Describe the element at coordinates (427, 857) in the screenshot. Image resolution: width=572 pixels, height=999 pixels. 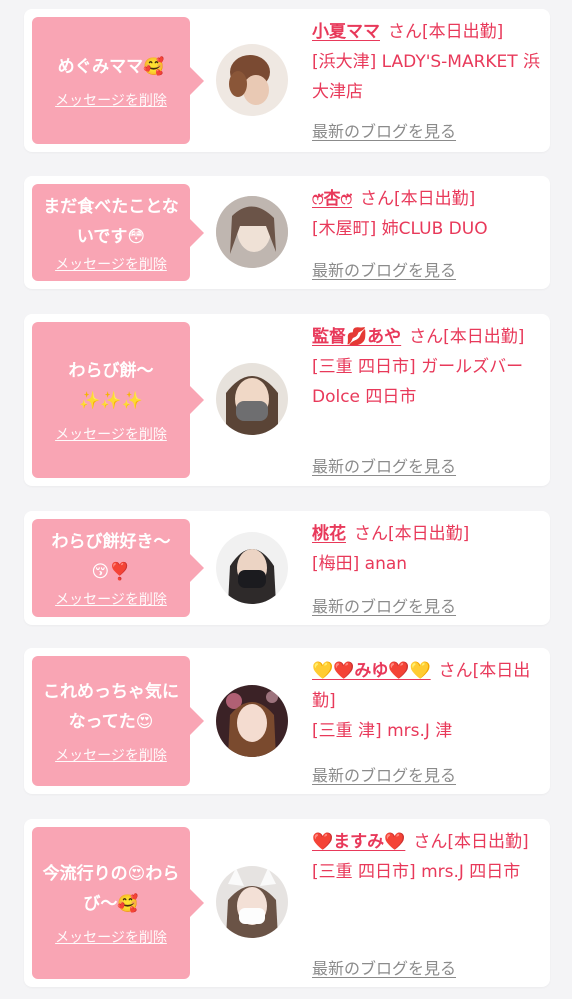
I see `profile-info: ❤️ますみ❤️ さん[本日出勤] [三重 四日市] mrs.J 四日市` at that location.